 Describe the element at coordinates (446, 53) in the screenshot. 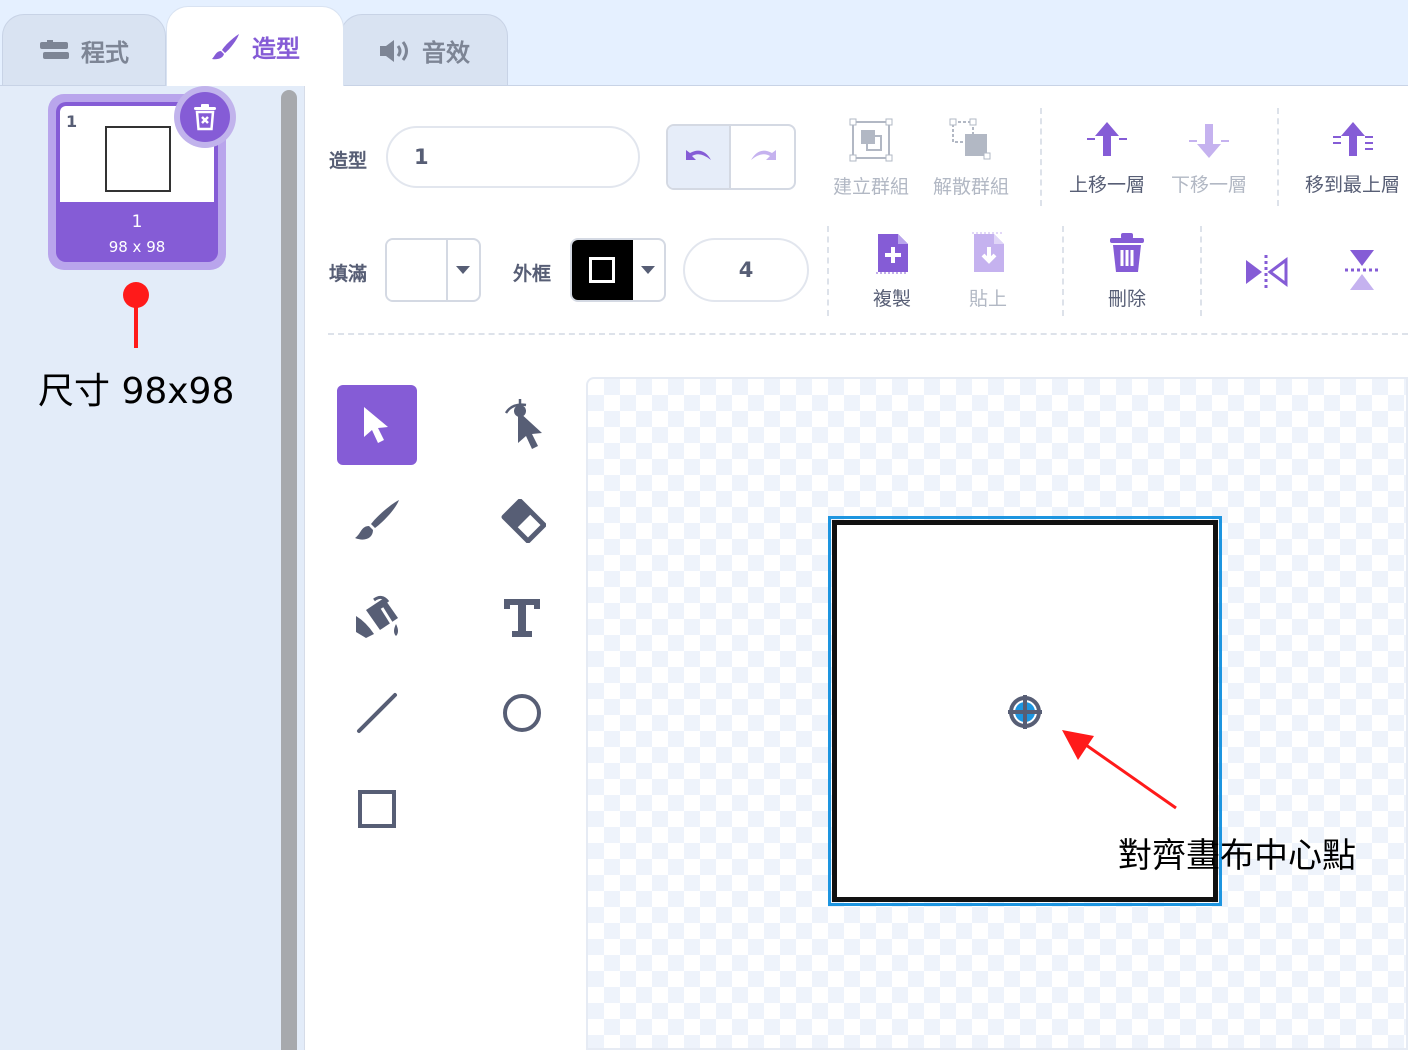

I see `tab-sounds-label: 音效` at that location.